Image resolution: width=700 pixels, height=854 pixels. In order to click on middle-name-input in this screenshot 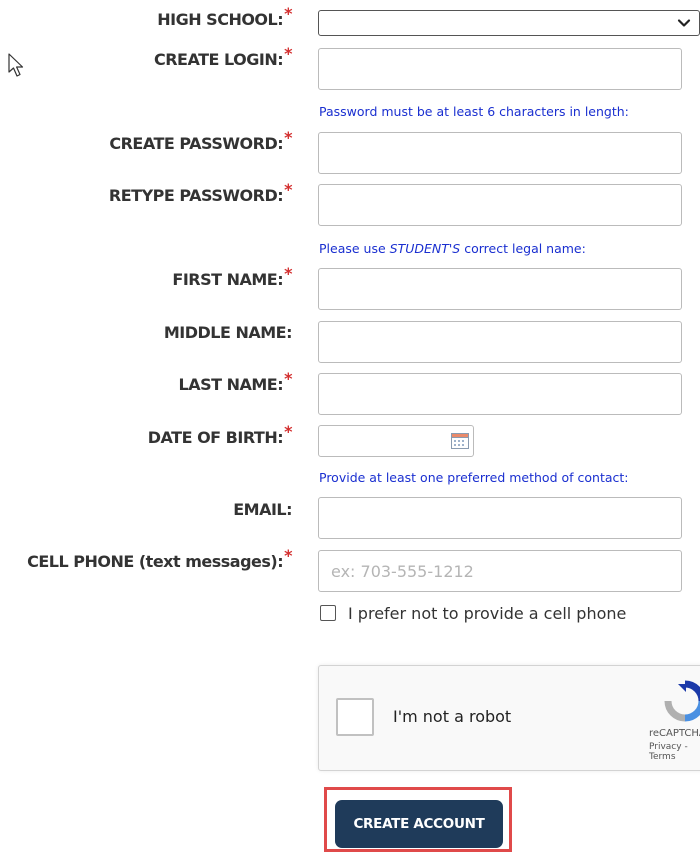, I will do `click(500, 342)`.